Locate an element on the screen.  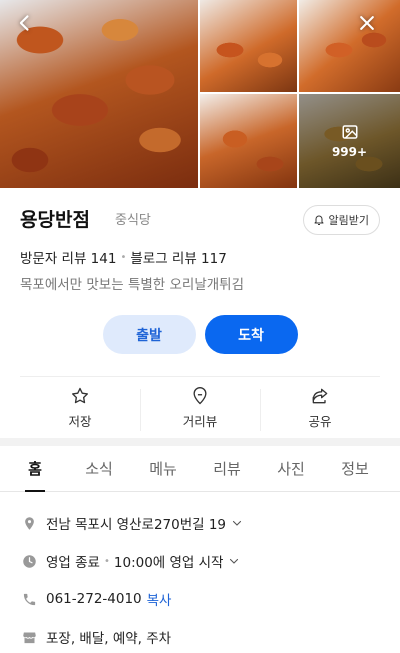
phone-icon is located at coordinates (29, 599).